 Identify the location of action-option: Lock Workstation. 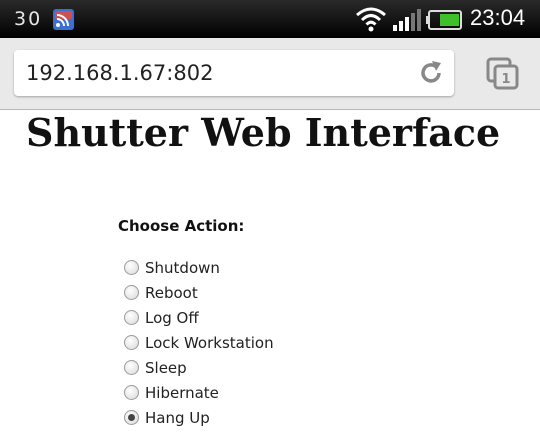
(199, 342).